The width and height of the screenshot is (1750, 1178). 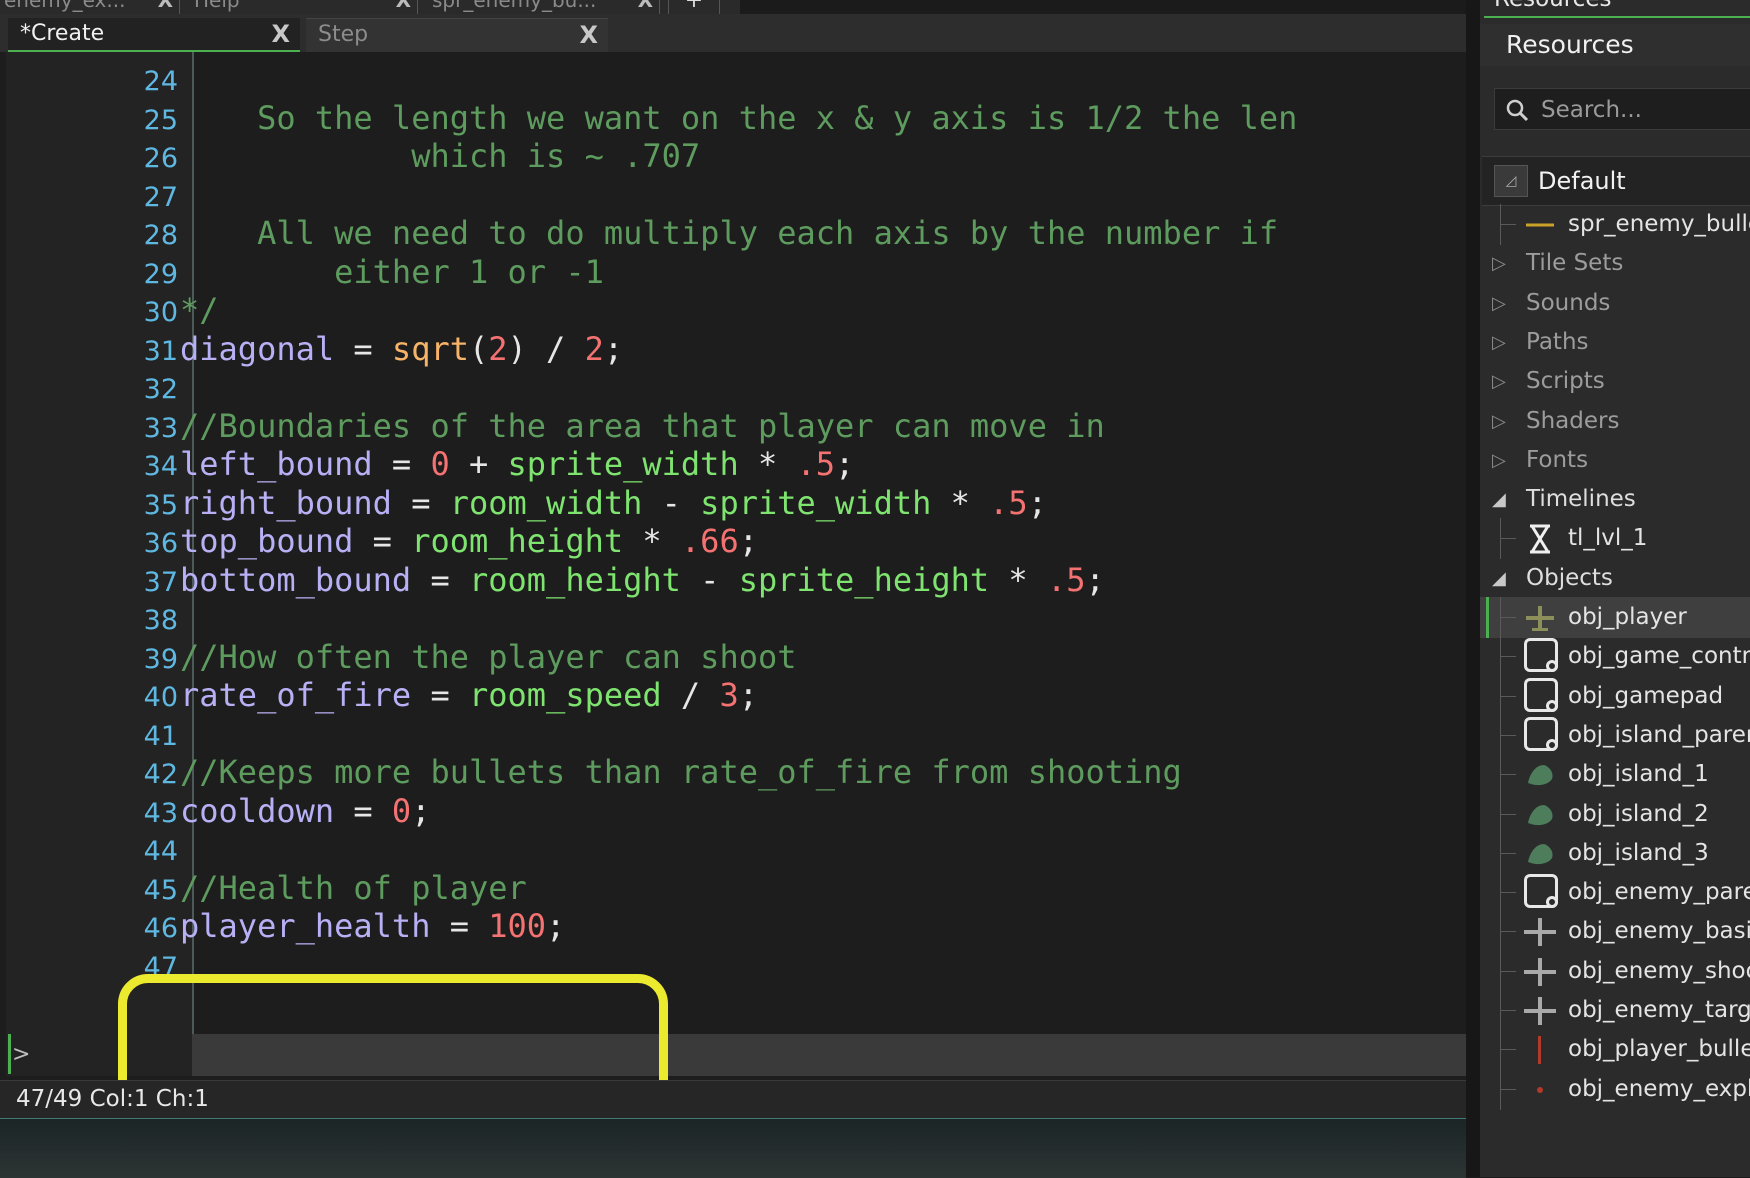 I want to click on tree-item-obj-enemy-expl: obj_enemy_expl, so click(x=1615, y=1089).